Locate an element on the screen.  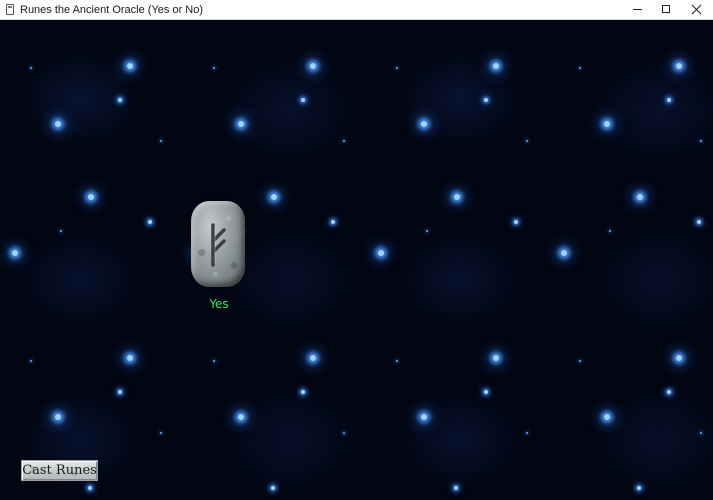
maximize-icon is located at coordinates (666, 9).